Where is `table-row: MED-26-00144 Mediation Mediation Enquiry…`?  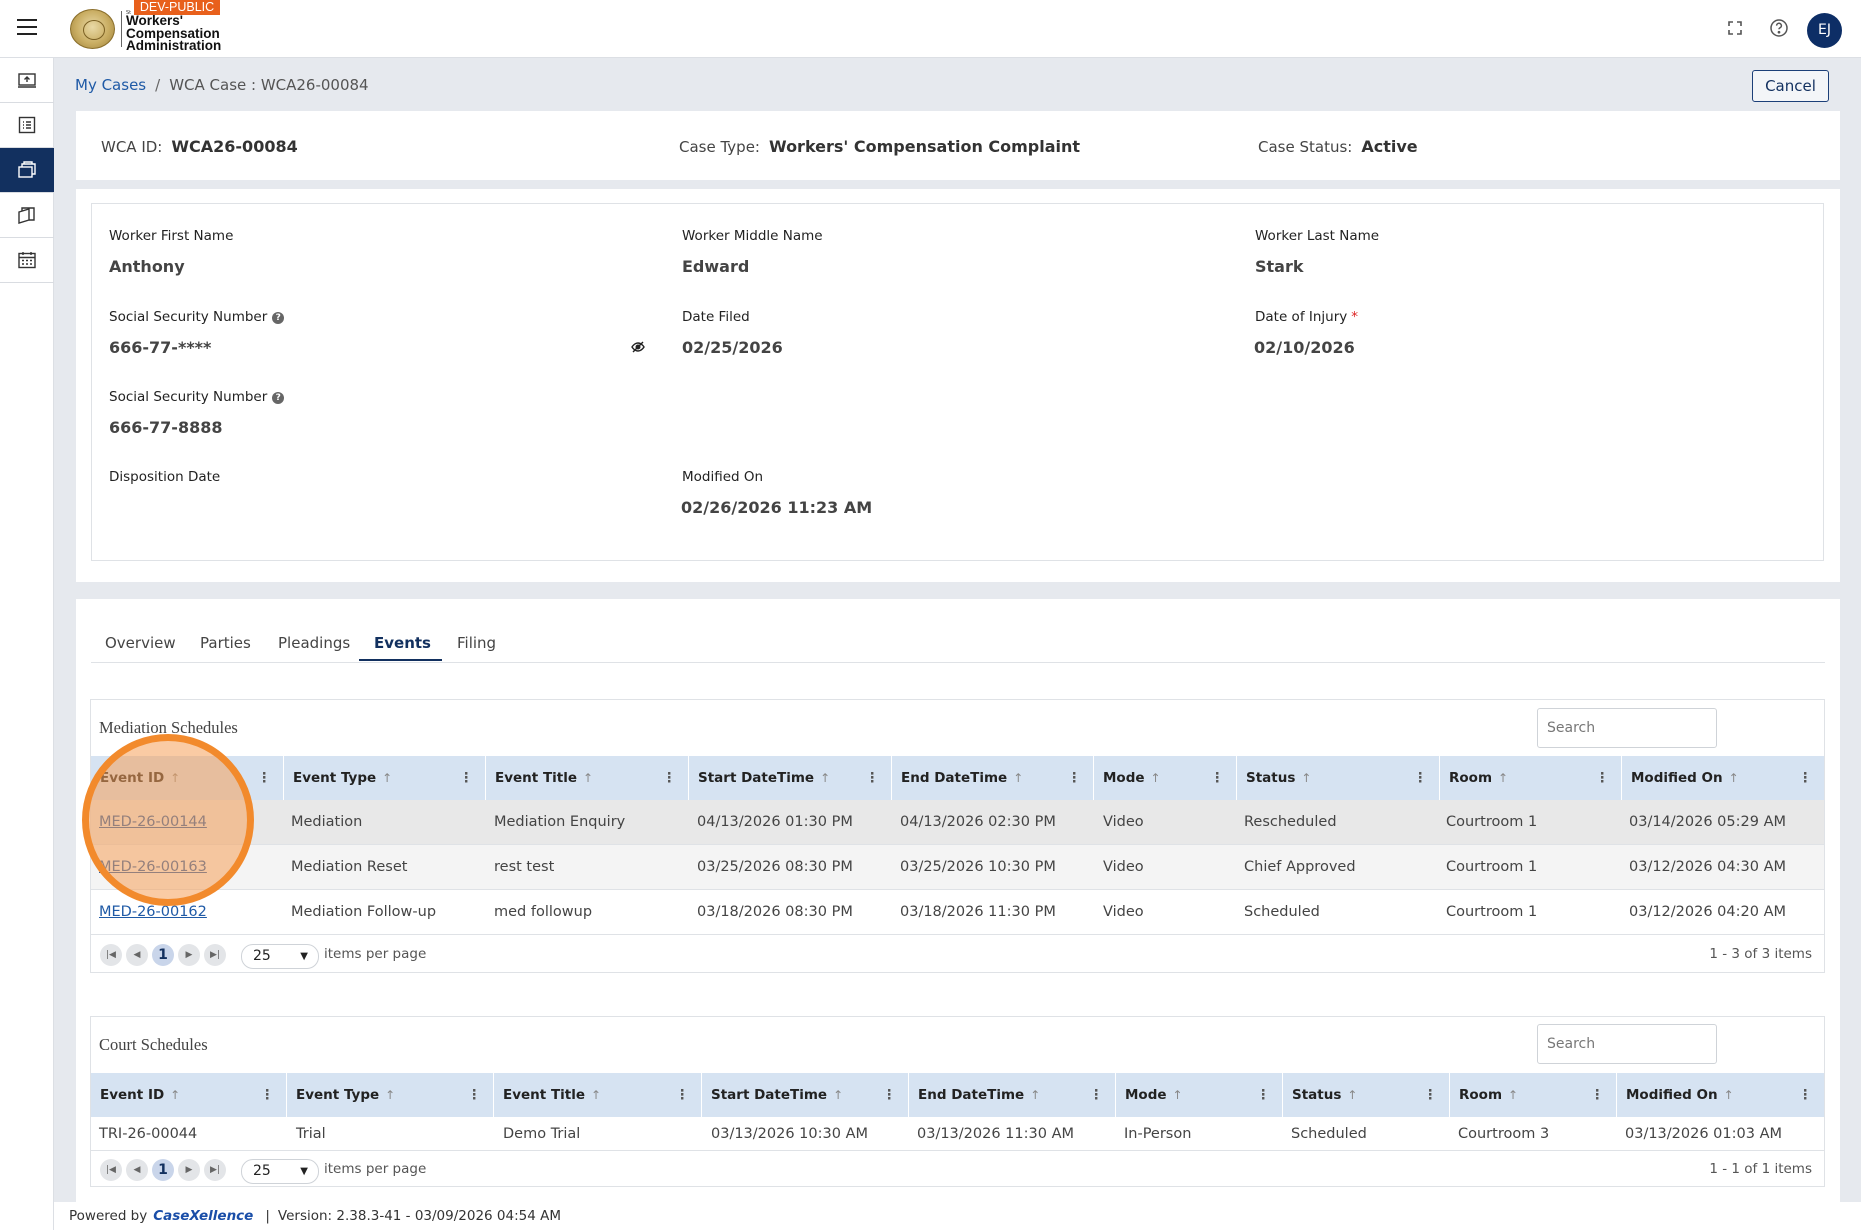 table-row: MED-26-00144 Mediation Mediation Enquiry… is located at coordinates (957, 822).